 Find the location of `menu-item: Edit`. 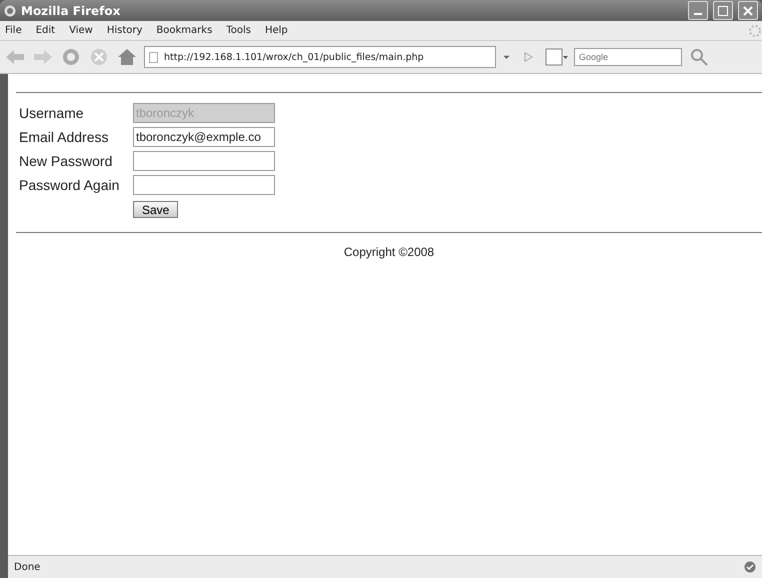

menu-item: Edit is located at coordinates (45, 30).